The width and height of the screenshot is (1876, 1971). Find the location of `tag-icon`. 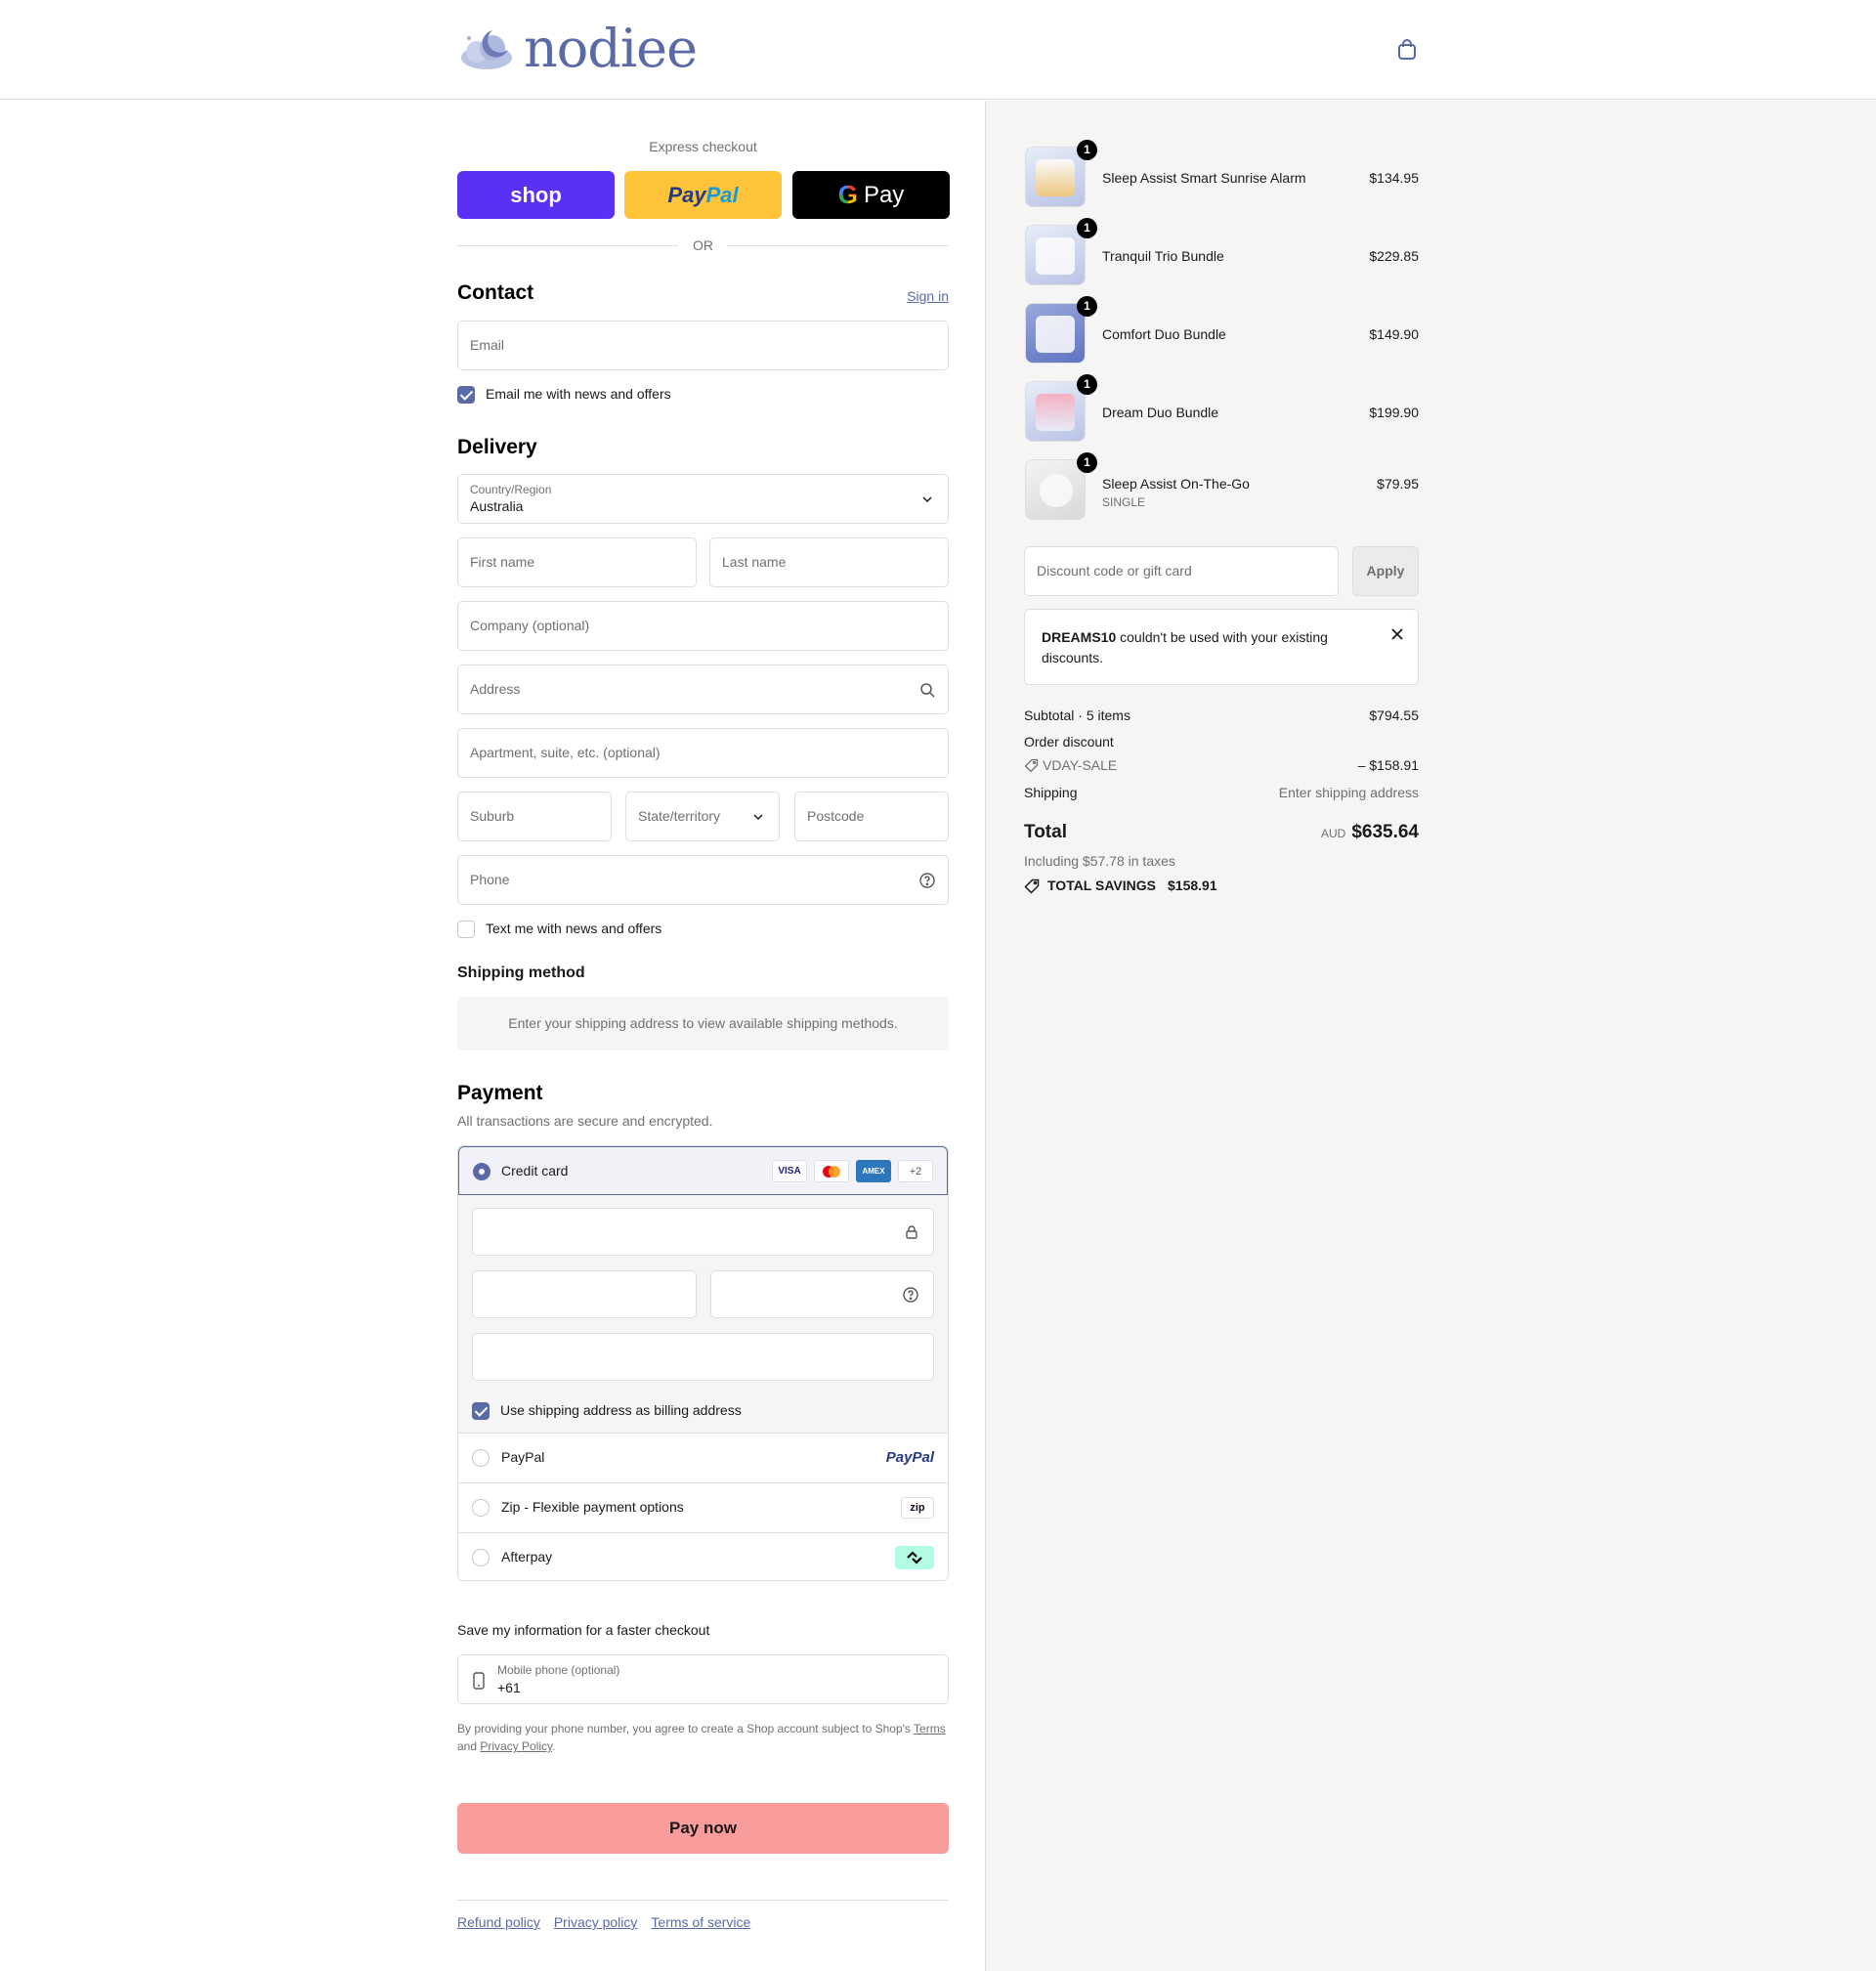

tag-icon is located at coordinates (1032, 886).